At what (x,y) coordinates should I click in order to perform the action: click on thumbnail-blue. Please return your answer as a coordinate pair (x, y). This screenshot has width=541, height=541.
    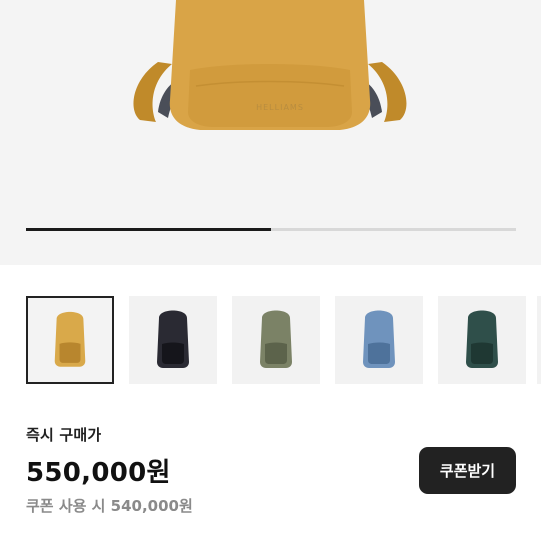
    Looking at the image, I should click on (379, 340).